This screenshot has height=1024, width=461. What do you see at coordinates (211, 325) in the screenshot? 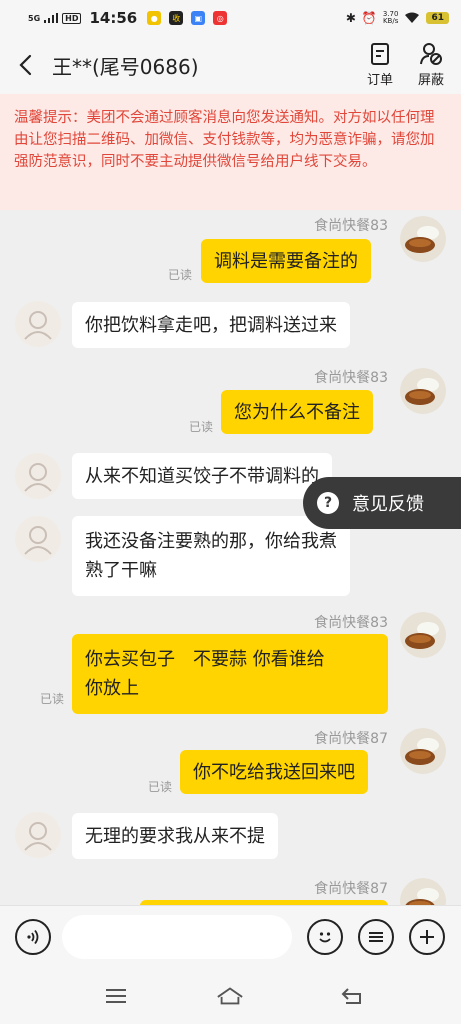
I see `message-bubble-customer: 你把饮料拿走吧，把调料送过来` at bounding box center [211, 325].